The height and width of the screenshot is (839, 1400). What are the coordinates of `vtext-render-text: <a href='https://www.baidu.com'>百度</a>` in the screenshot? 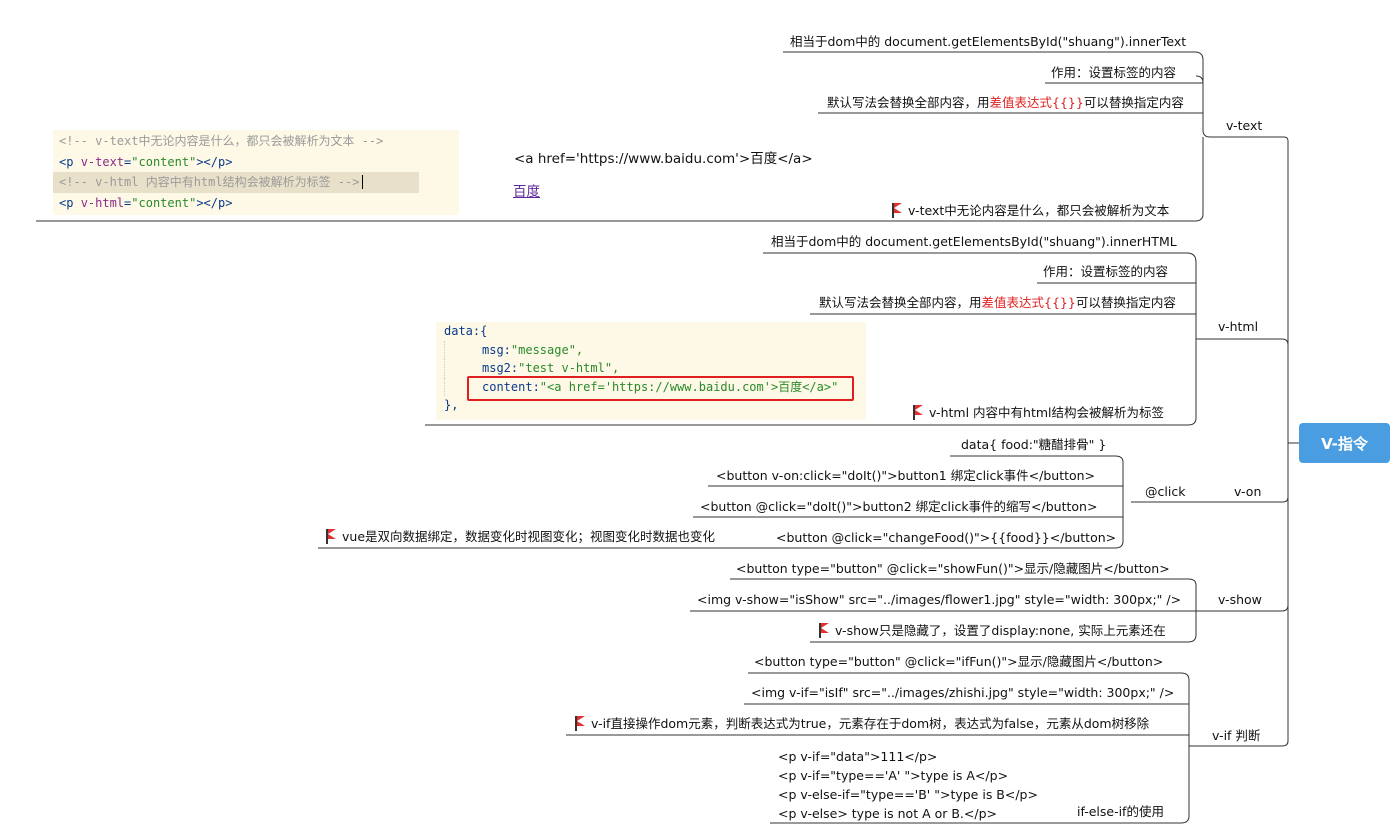 It's located at (663, 159).